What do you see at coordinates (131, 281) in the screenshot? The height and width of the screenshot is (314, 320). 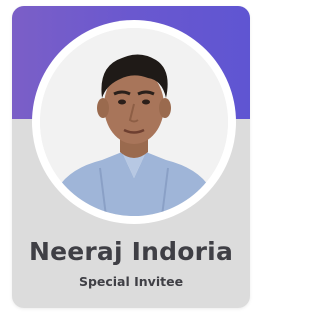 I see `person-role: Special Invitee` at bounding box center [131, 281].